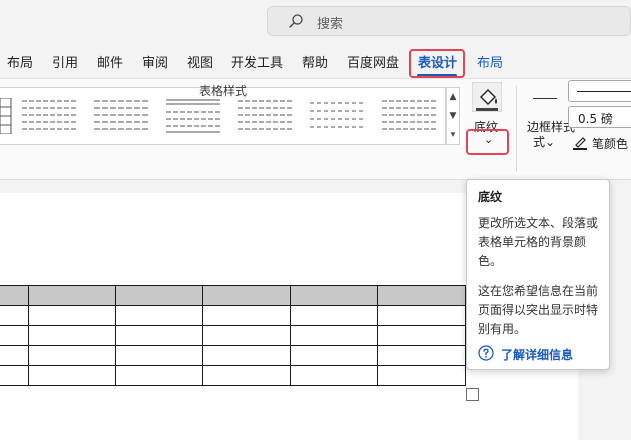 Image resolution: width=631 pixels, height=440 pixels. What do you see at coordinates (200, 61) in the screenshot?
I see `tab-view: 视图` at bounding box center [200, 61].